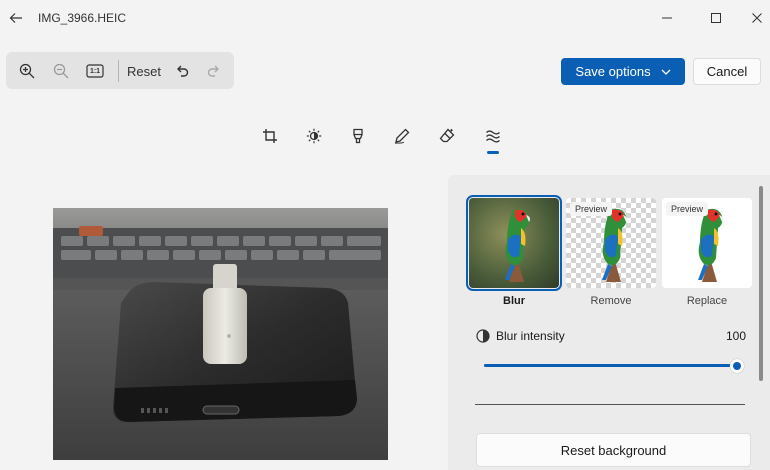 The image size is (770, 470). Describe the element at coordinates (611, 301) in the screenshot. I see `option-label: Remove` at that location.